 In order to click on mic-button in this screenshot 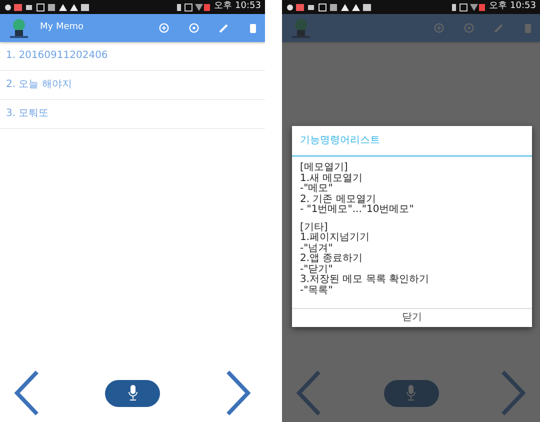, I will do `click(132, 393)`.